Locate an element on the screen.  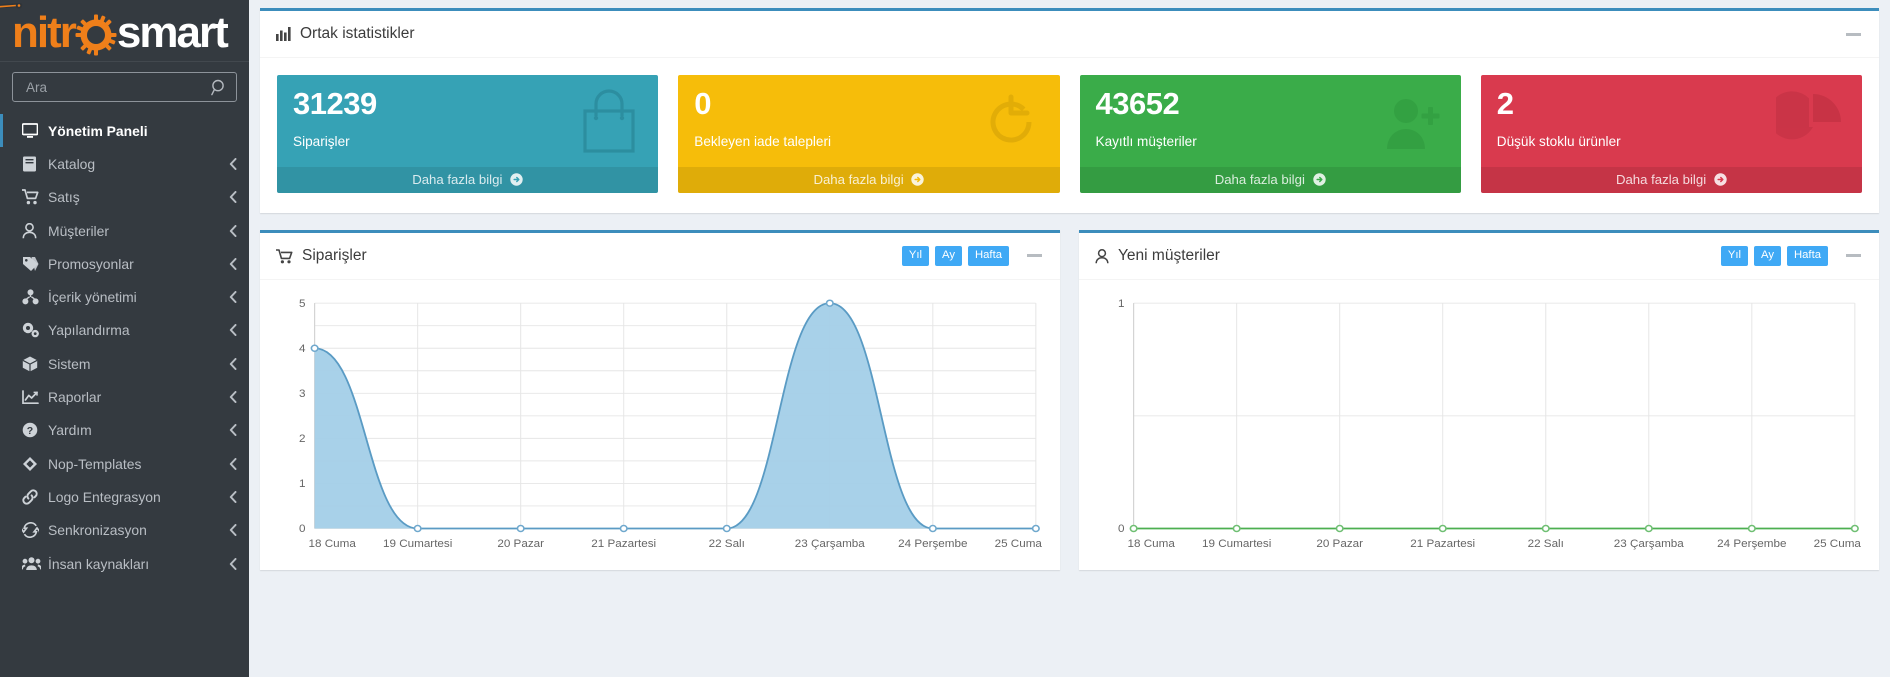
users-icon is located at coordinates (35, 563).